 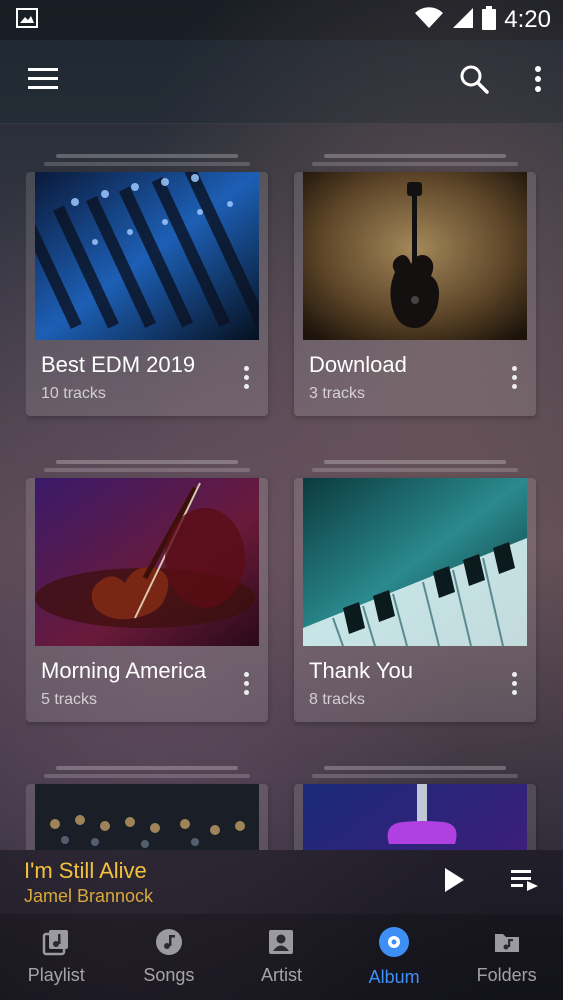 I want to click on menu-button, so click(x=43, y=81).